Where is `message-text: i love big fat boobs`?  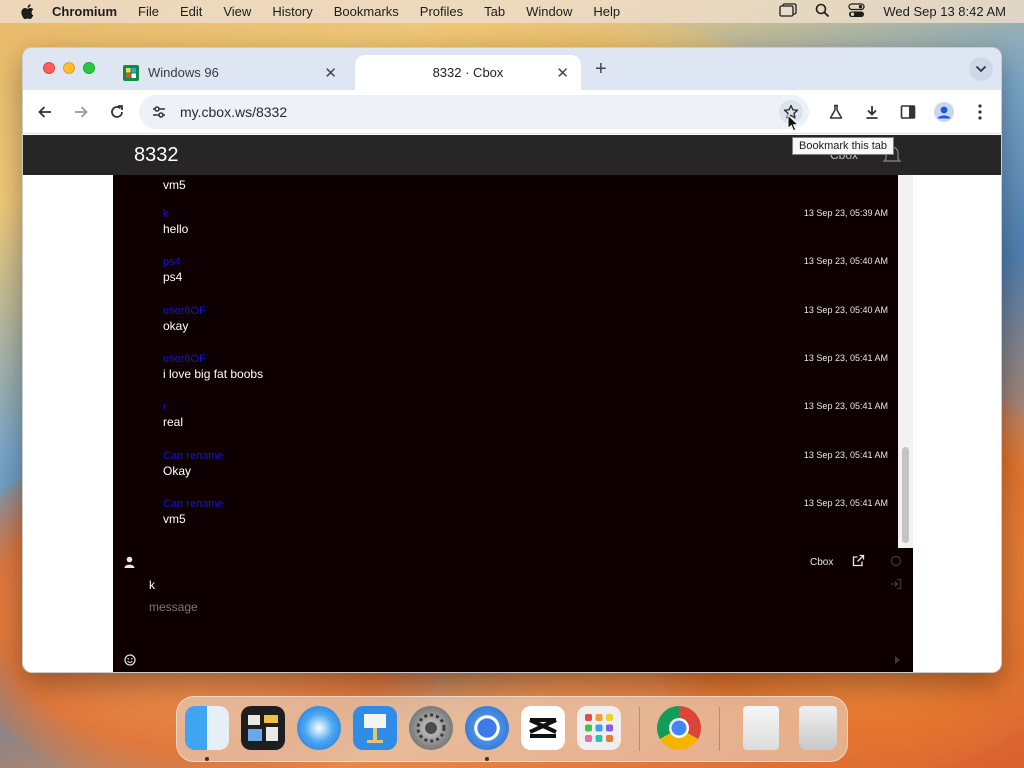 message-text: i love big fat boobs is located at coordinates (213, 374).